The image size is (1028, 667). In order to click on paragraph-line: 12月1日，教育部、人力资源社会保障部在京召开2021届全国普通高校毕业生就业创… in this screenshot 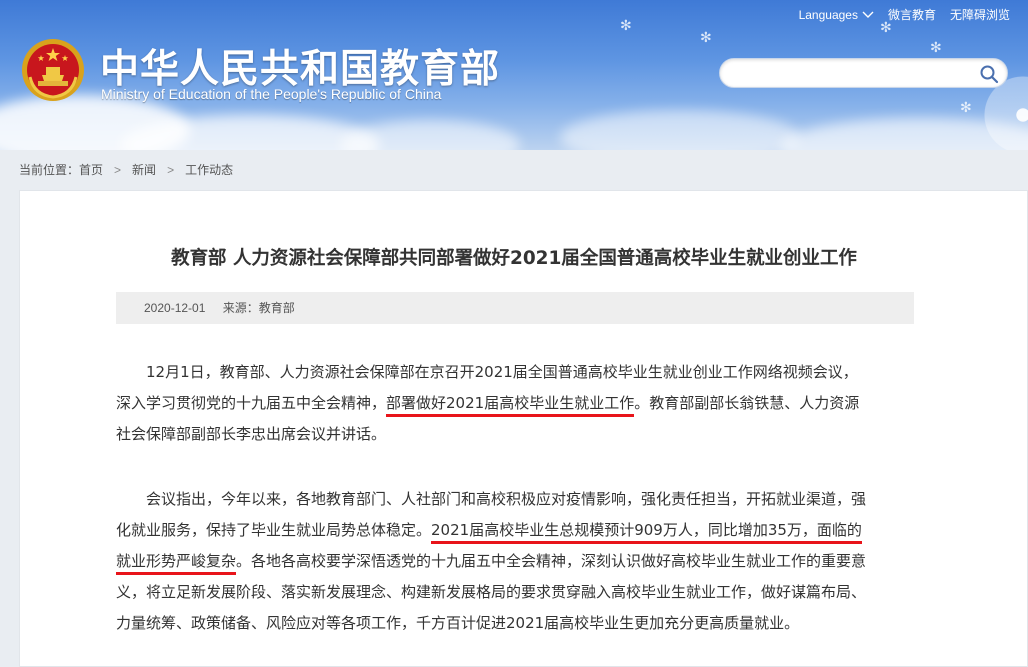, I will do `click(502, 372)`.